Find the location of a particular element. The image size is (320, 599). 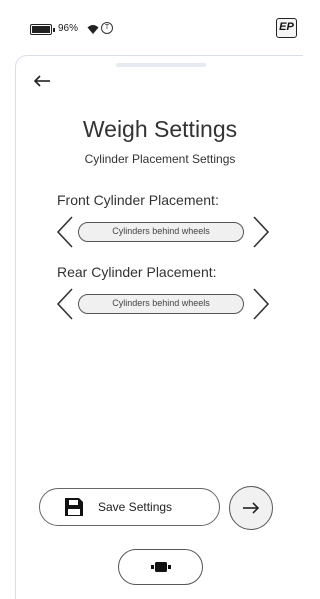

battery-icon is located at coordinates (42, 29).